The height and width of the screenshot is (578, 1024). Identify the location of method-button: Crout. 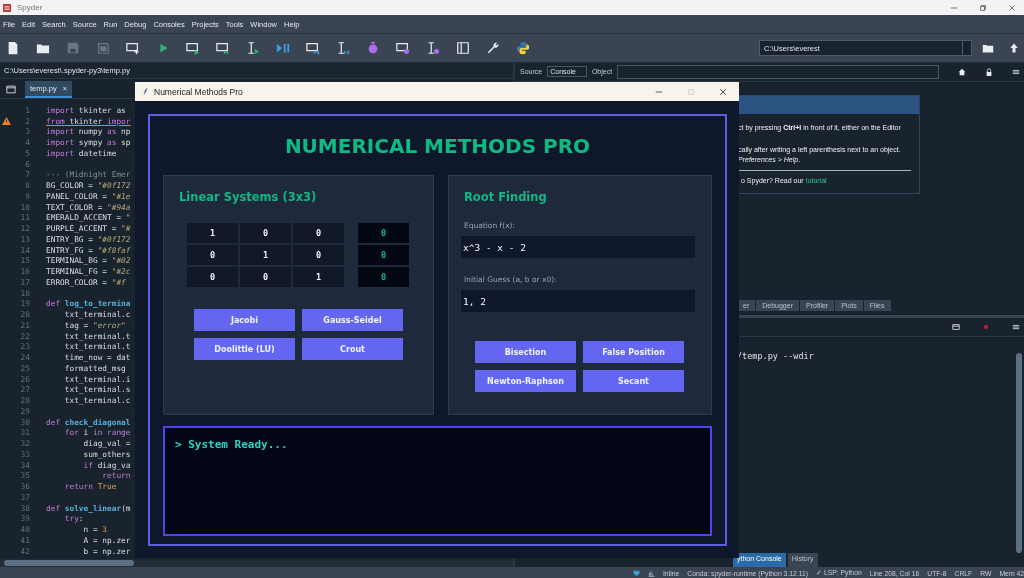
(352, 349).